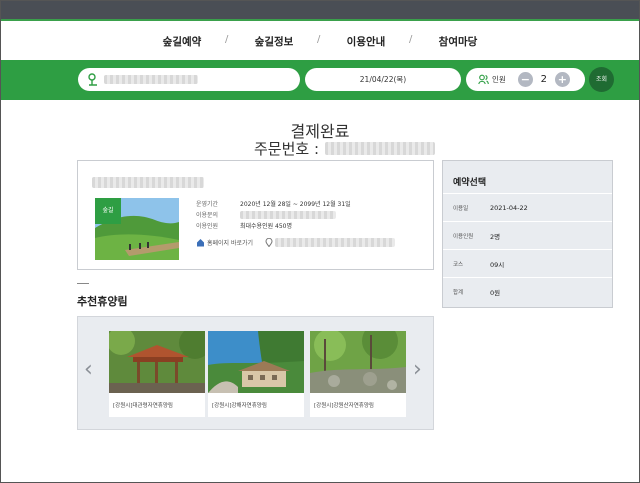 The width and height of the screenshot is (640, 483). Describe the element at coordinates (527, 263) in the screenshot. I see `summary-row-course: 코스 09시` at that location.